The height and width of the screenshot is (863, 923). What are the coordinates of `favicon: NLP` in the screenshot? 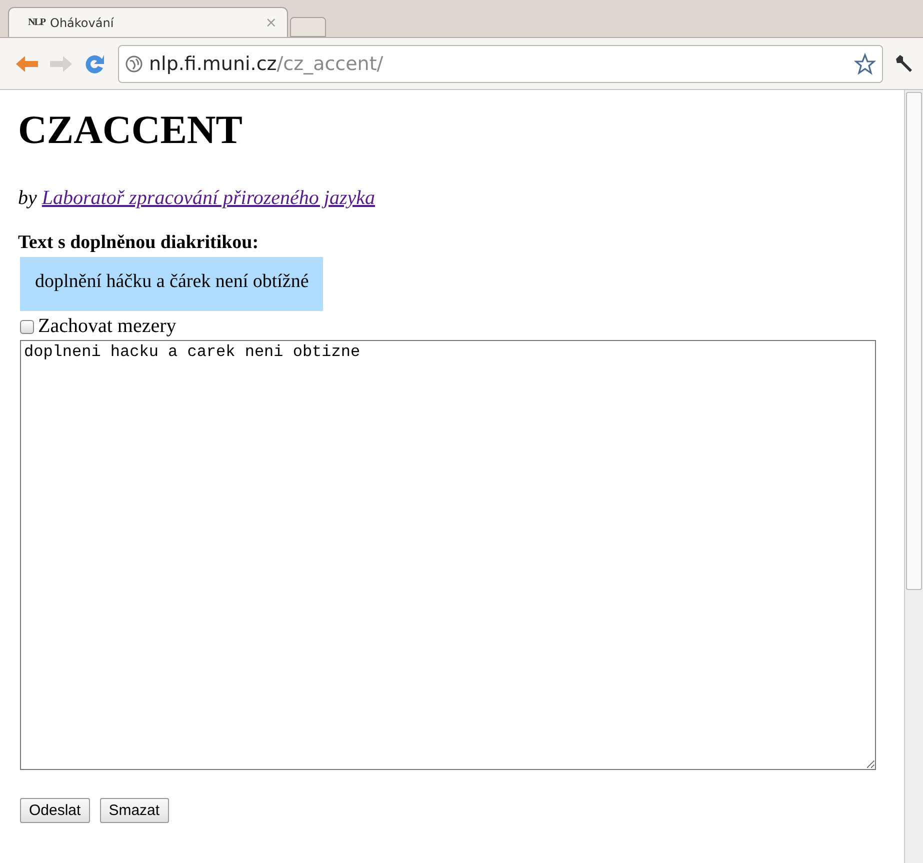 It's located at (36, 22).